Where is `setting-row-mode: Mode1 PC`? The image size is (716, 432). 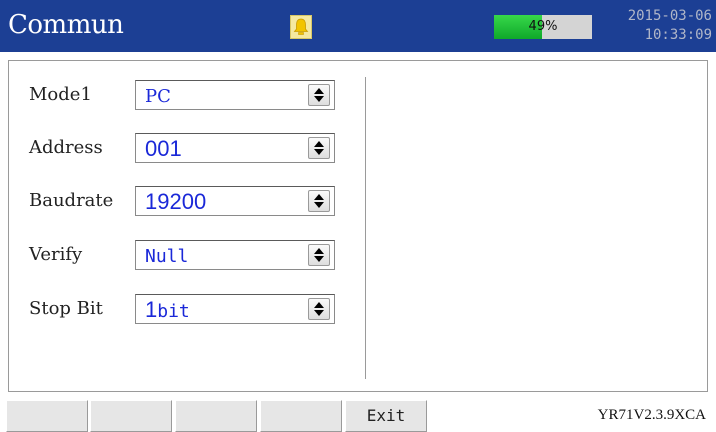
setting-row-mode: Mode1 PC is located at coordinates (179, 95).